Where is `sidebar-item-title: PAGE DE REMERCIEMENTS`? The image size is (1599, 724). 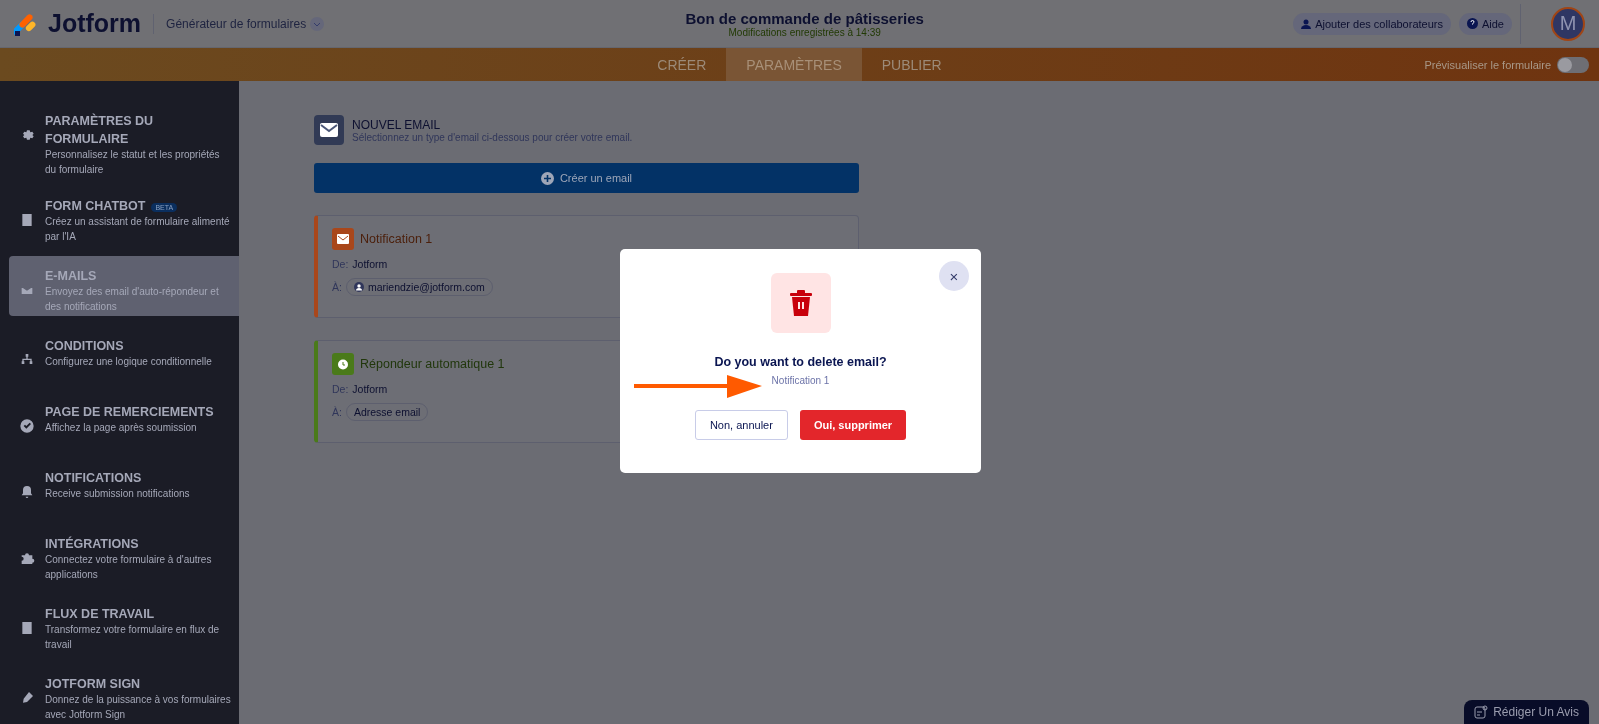
sidebar-item-title: PAGE DE REMERCIEMENTS is located at coordinates (129, 412).